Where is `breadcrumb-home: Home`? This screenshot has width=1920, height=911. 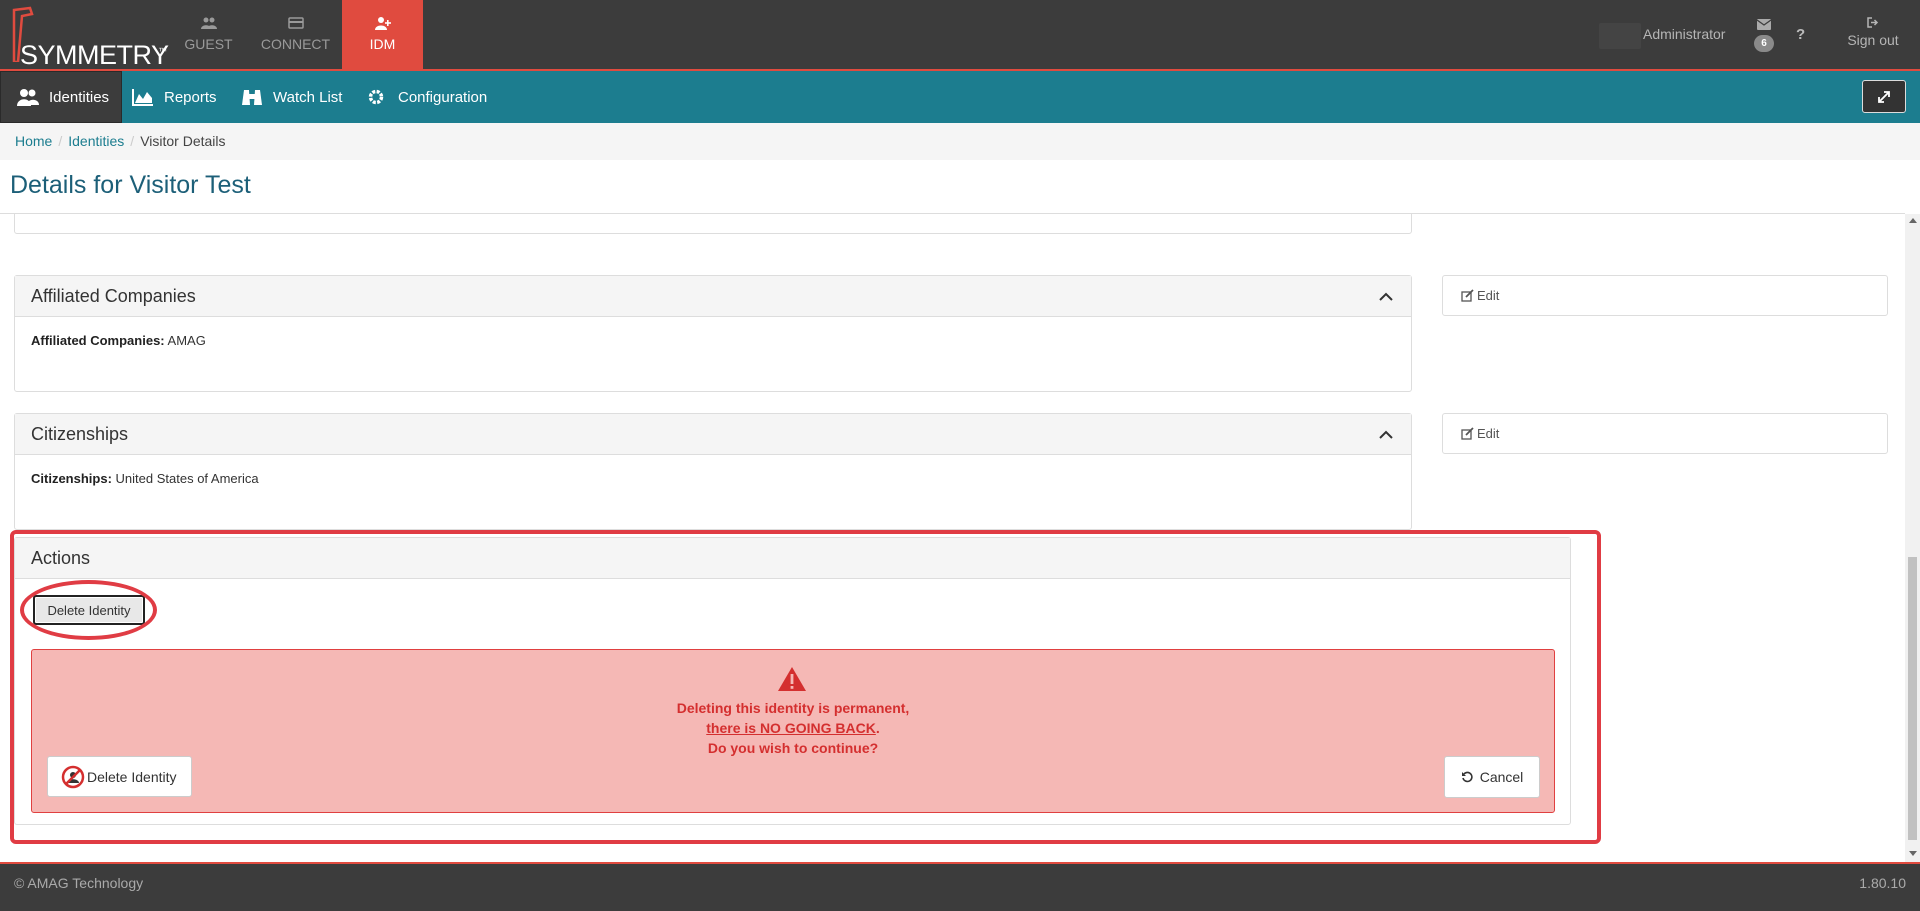 breadcrumb-home: Home is located at coordinates (33, 141).